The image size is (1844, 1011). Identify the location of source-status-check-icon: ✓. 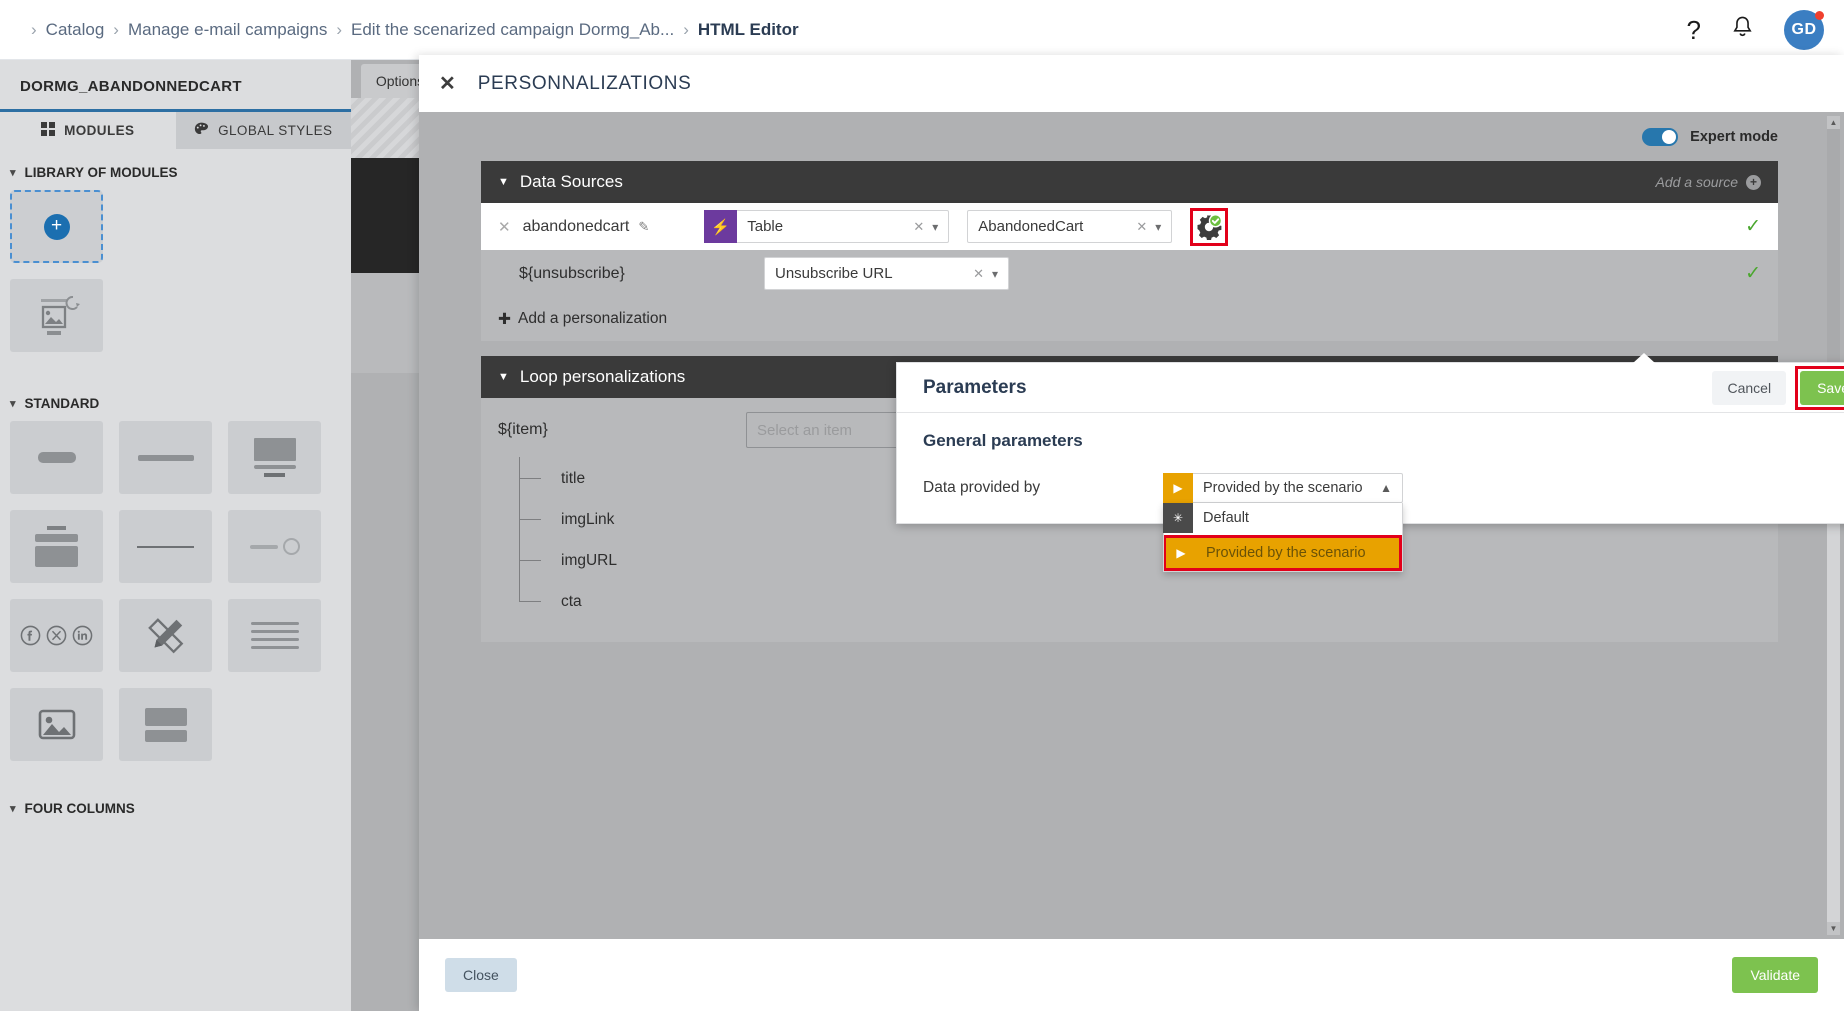
(1753, 226).